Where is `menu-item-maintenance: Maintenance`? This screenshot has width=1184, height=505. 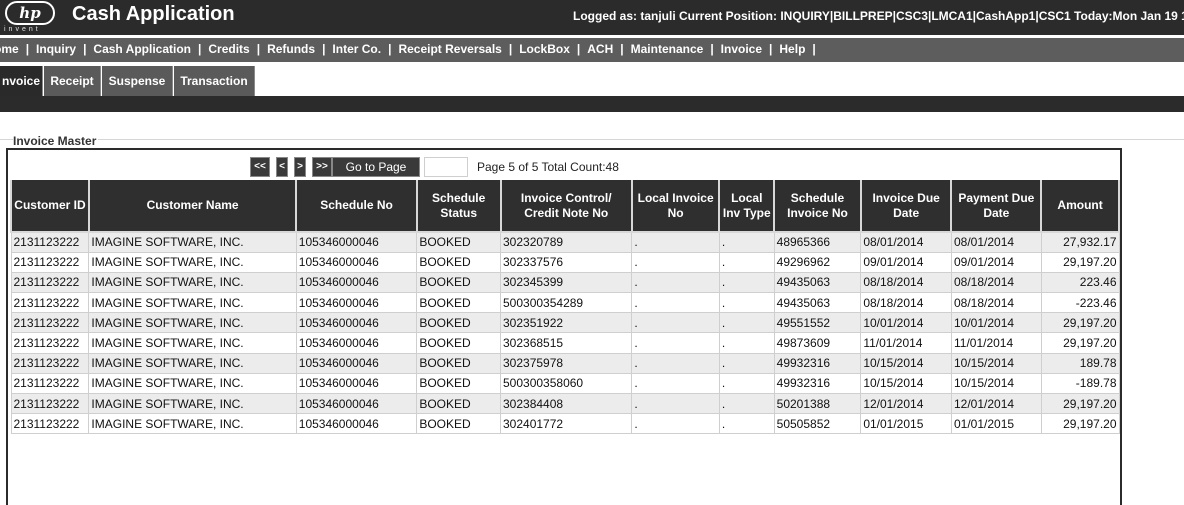 menu-item-maintenance: Maintenance is located at coordinates (667, 49).